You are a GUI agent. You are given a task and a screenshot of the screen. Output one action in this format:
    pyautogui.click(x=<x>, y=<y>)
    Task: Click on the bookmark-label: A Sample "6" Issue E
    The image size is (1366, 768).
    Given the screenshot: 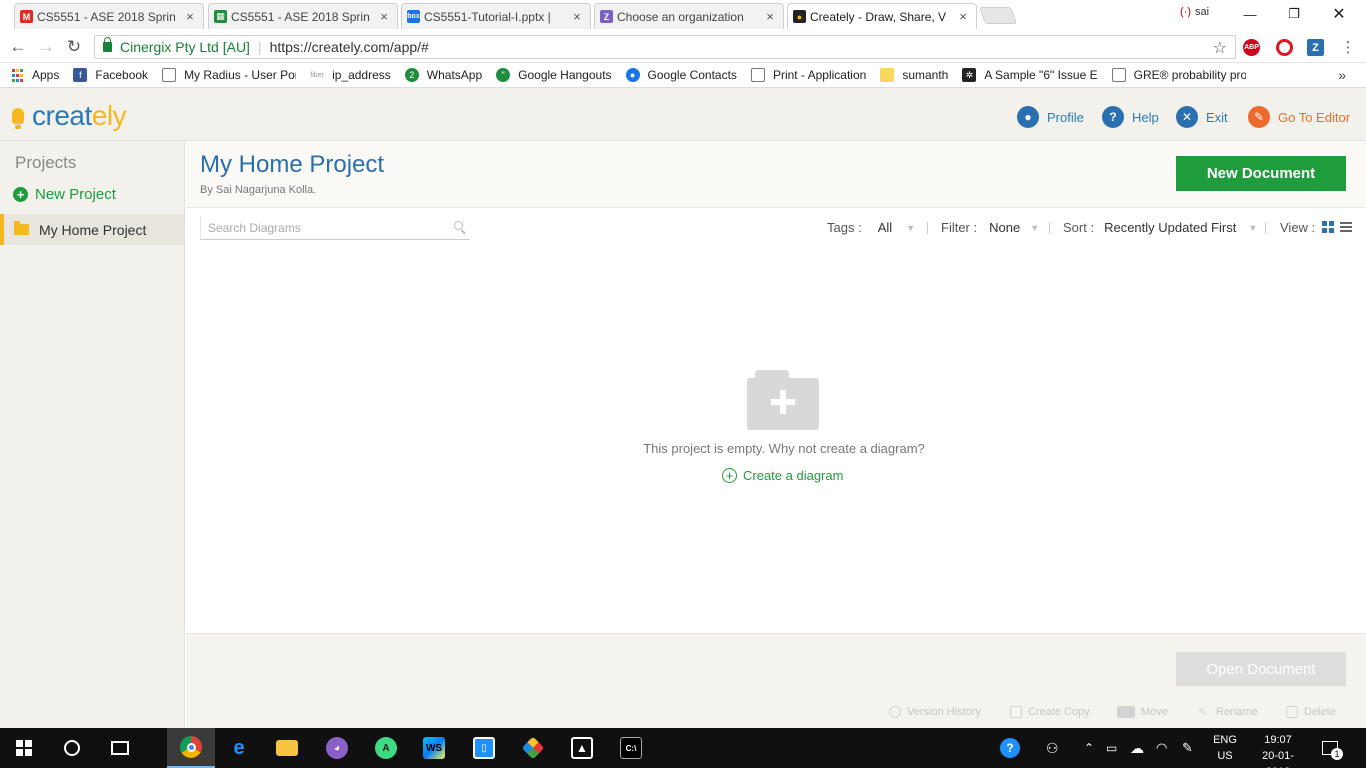 What is the action you would take?
    pyautogui.click(x=1041, y=75)
    